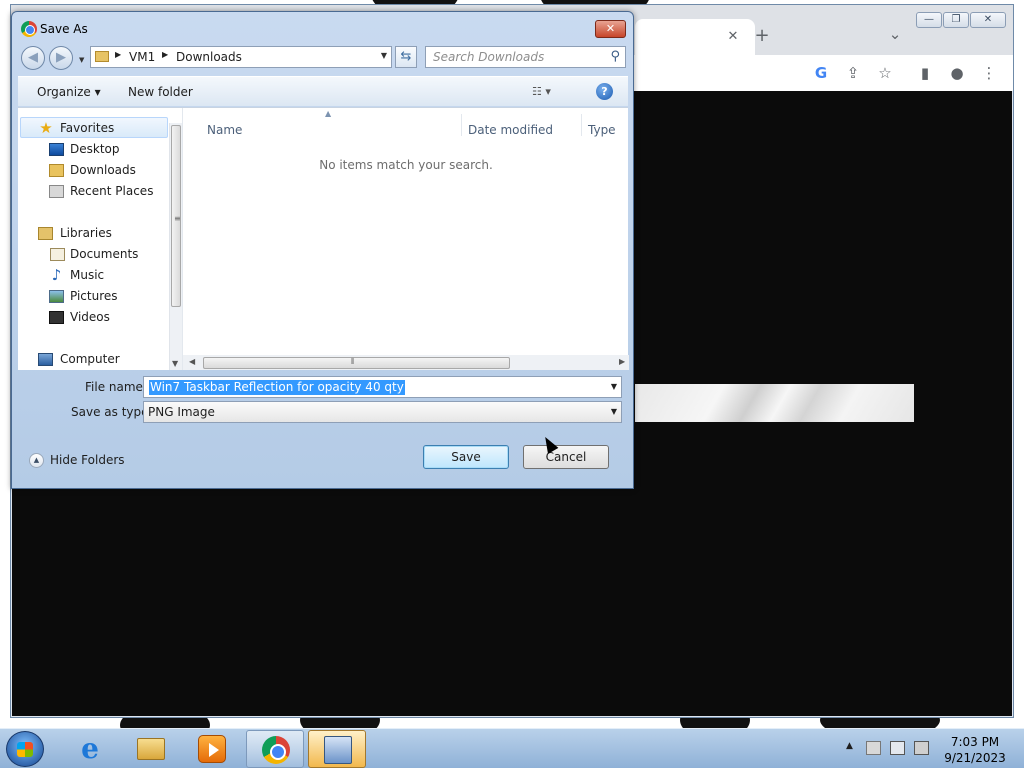  What do you see at coordinates (87, 275) in the screenshot?
I see `nav-item-label: Music` at bounding box center [87, 275].